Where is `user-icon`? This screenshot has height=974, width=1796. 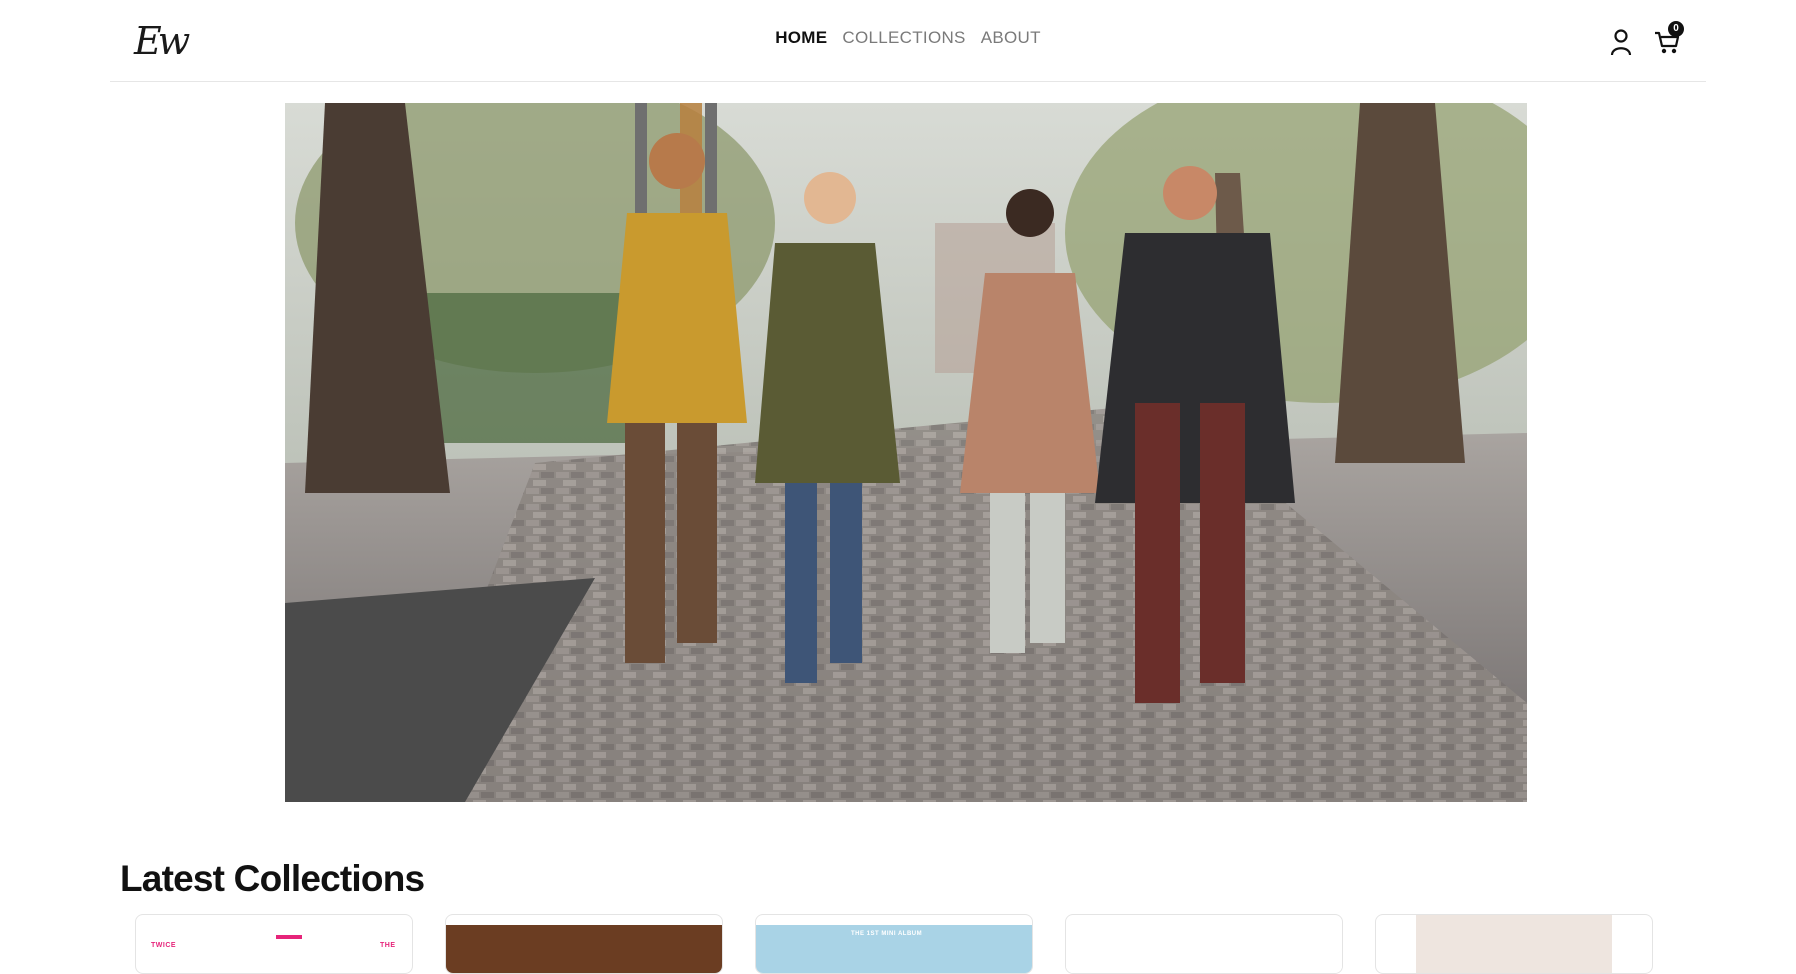 user-icon is located at coordinates (1621, 42).